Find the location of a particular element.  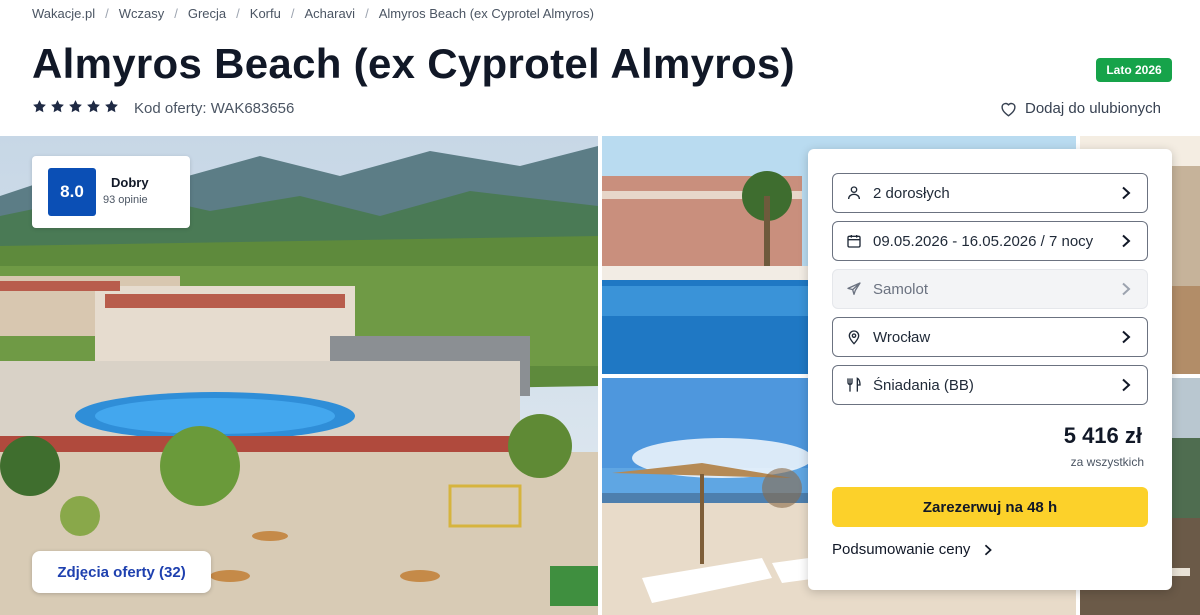

board-select: Śniadania (BB) is located at coordinates (990, 385).